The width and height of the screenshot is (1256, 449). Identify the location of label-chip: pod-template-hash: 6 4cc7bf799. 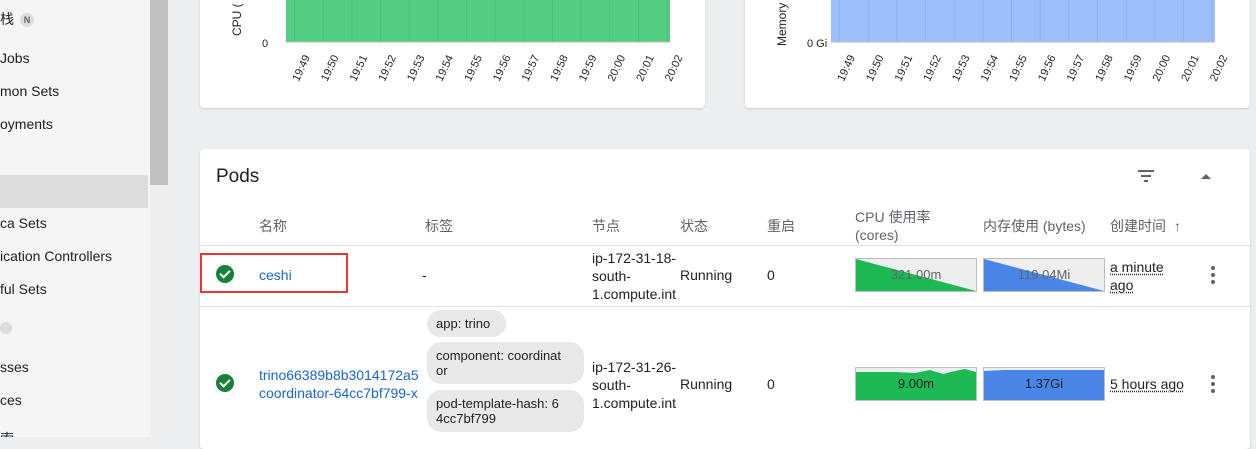
(505, 411).